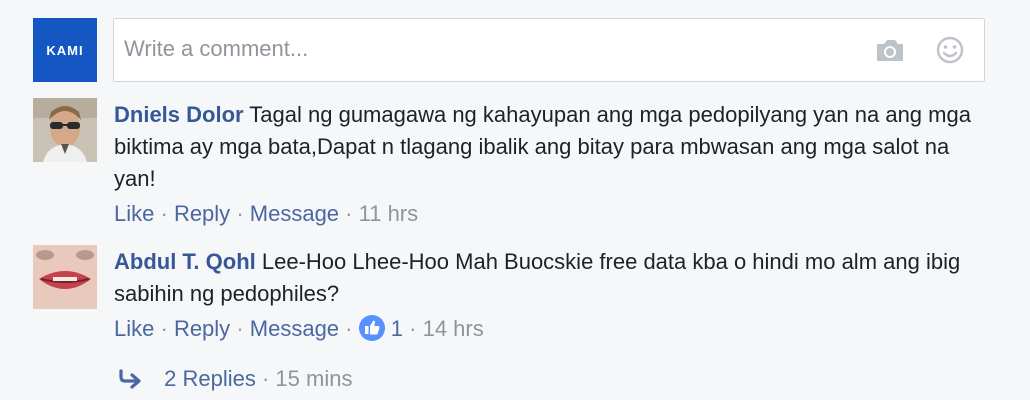  I want to click on replies-timestamp: 15 mins, so click(314, 378).